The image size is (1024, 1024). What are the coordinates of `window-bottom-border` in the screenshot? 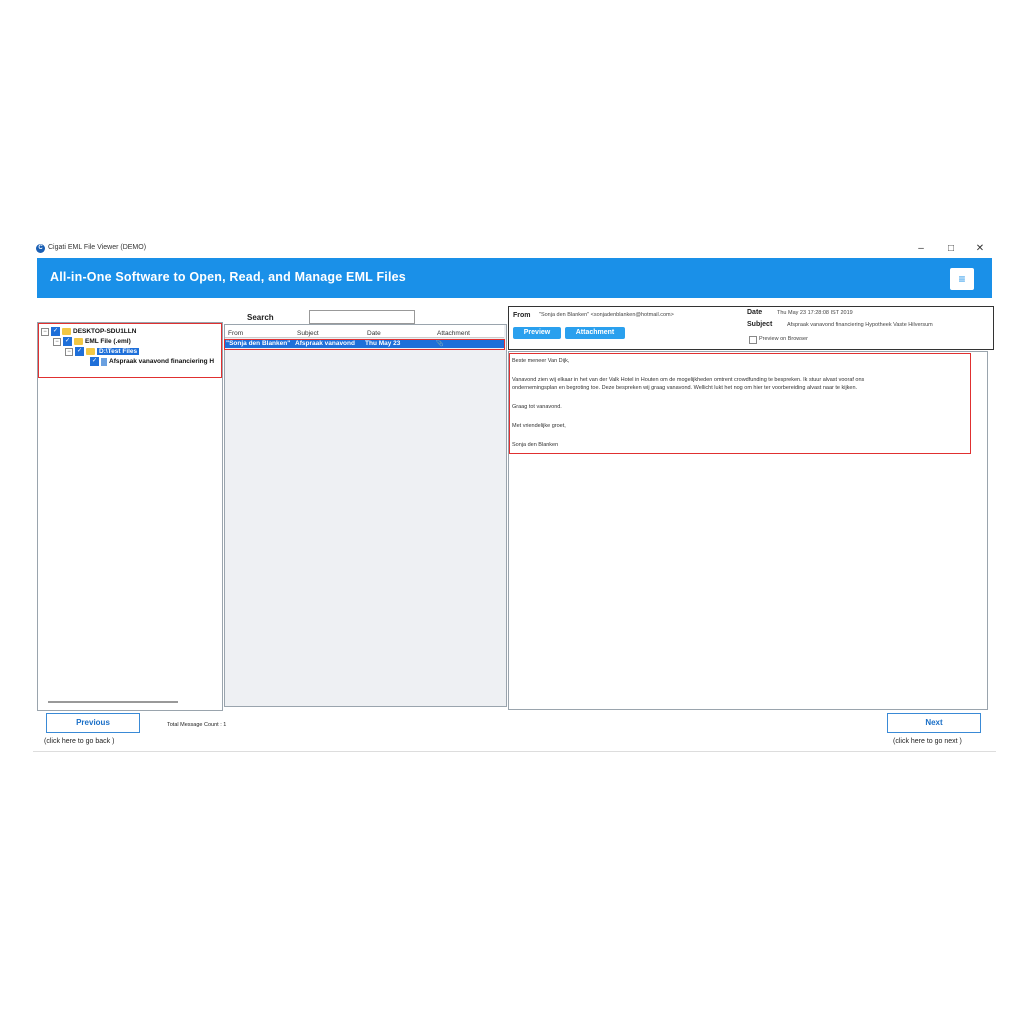 It's located at (514, 751).